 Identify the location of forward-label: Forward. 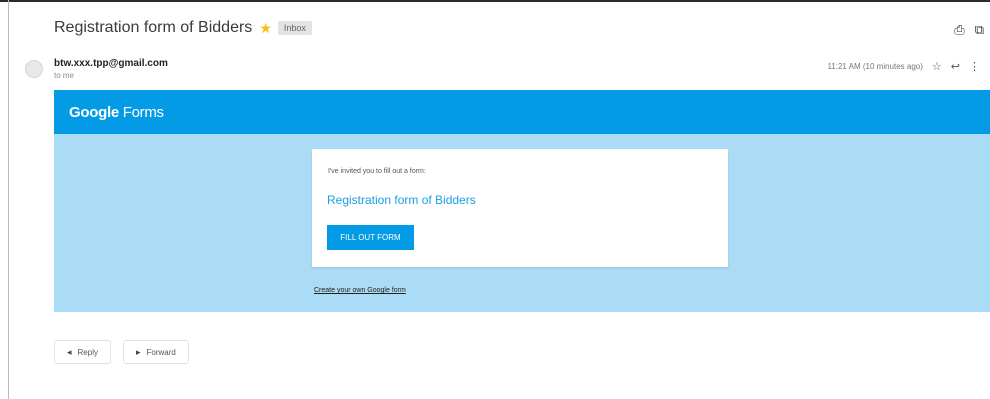
(161, 352).